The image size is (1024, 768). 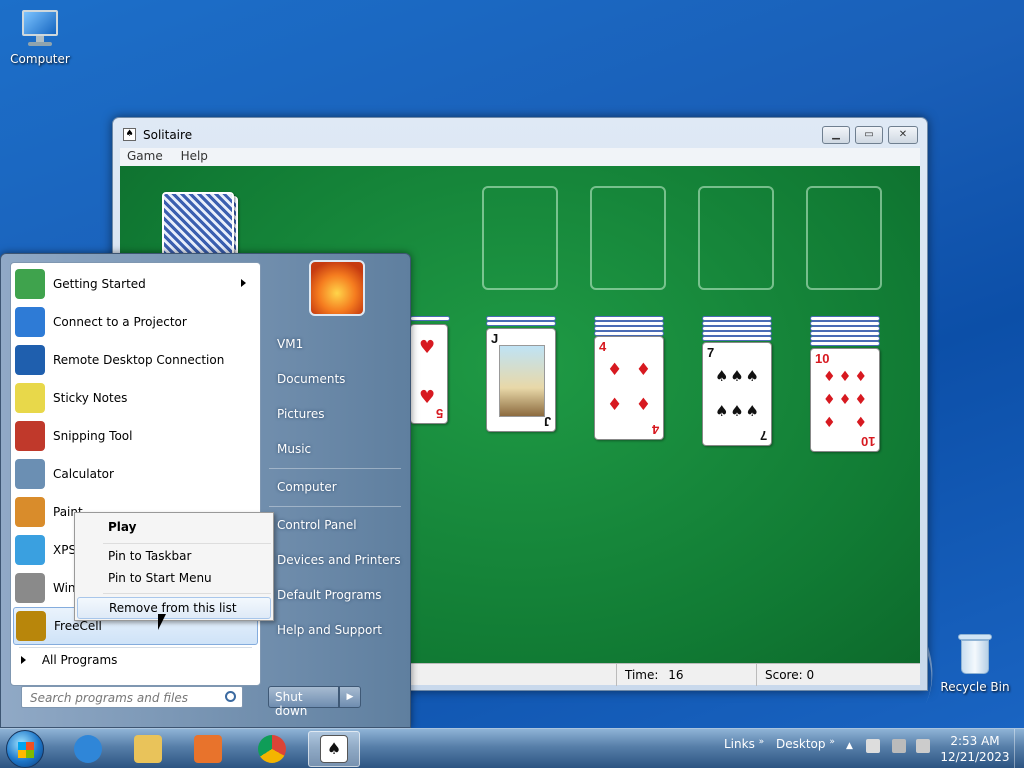 I want to click on search-placeholder: Search programs and files, so click(x=109, y=698).